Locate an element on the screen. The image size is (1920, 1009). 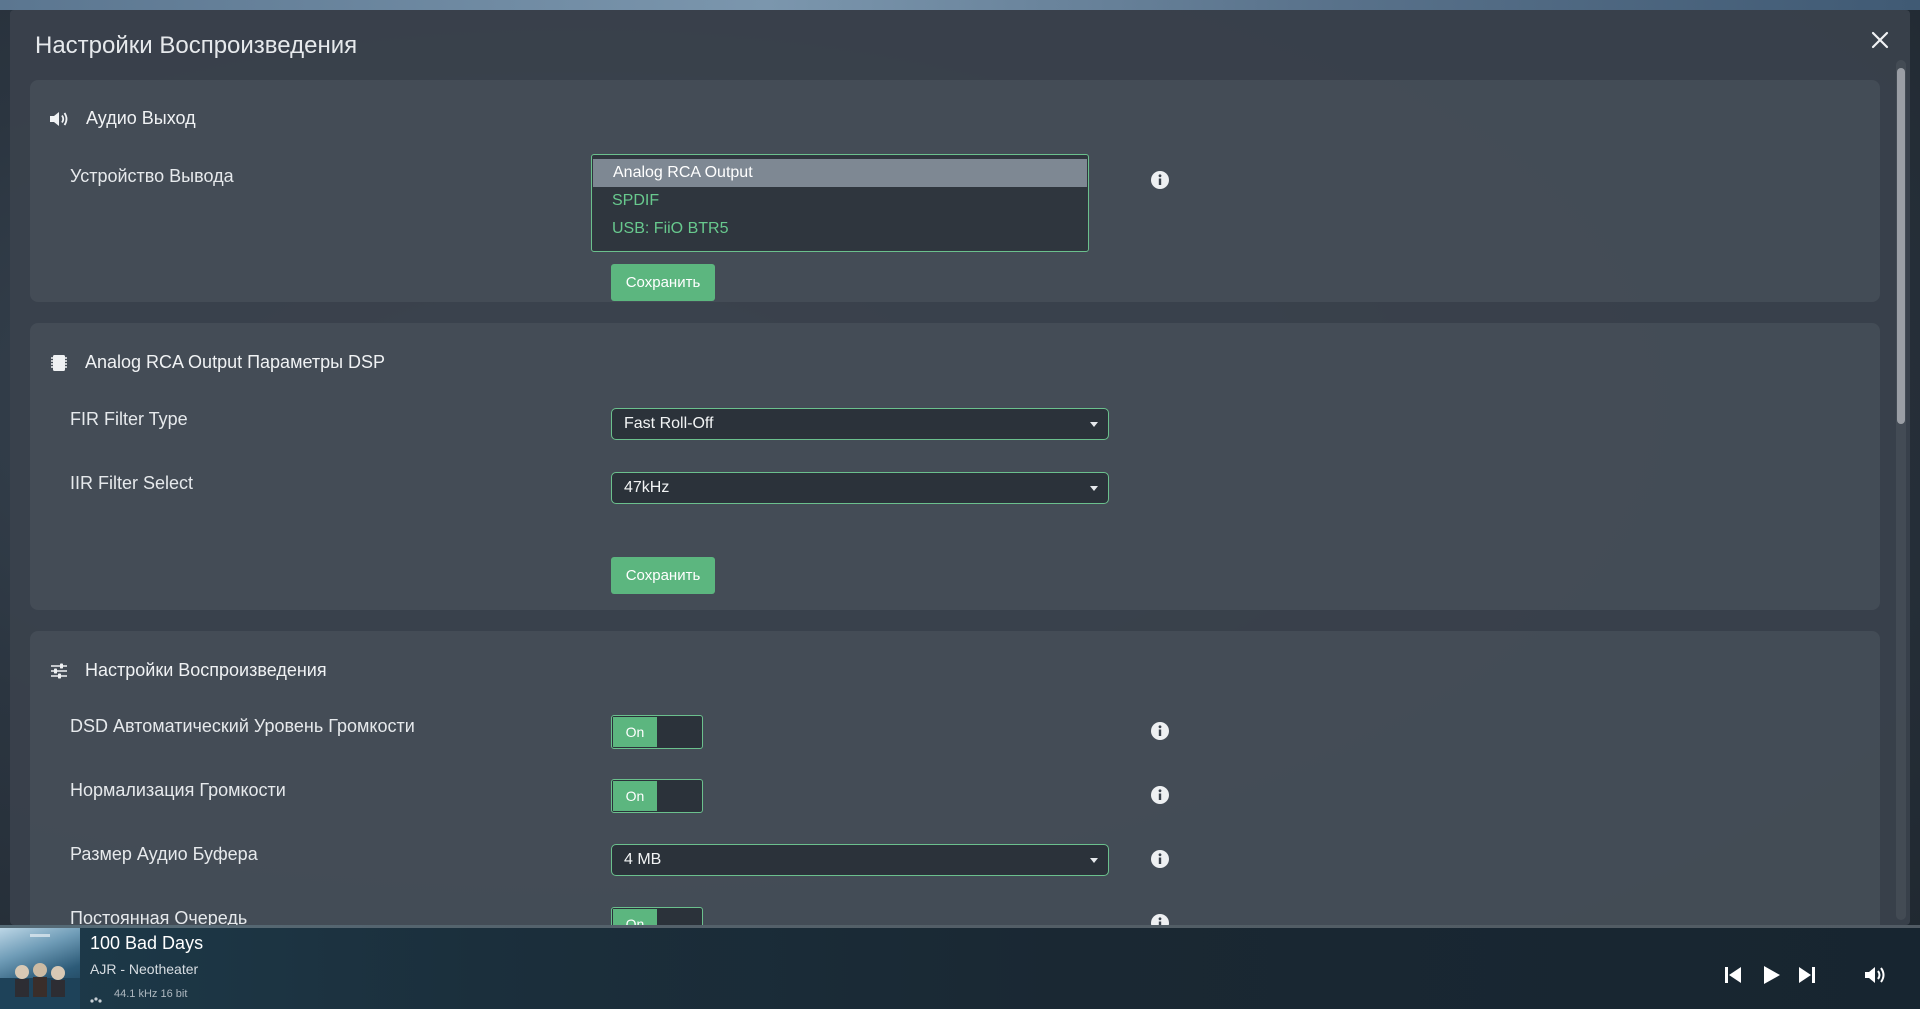
dsd-volume-toggle: On is located at coordinates (657, 732).